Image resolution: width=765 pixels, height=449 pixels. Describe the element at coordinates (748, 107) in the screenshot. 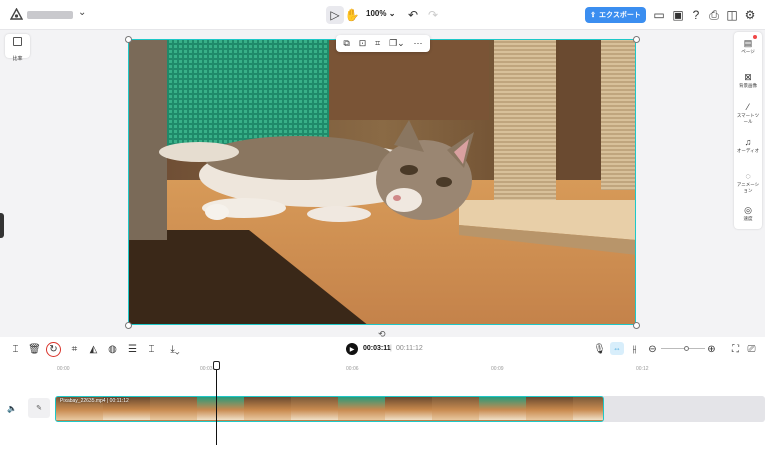

I see `magic-wand-icon: ⁄` at that location.